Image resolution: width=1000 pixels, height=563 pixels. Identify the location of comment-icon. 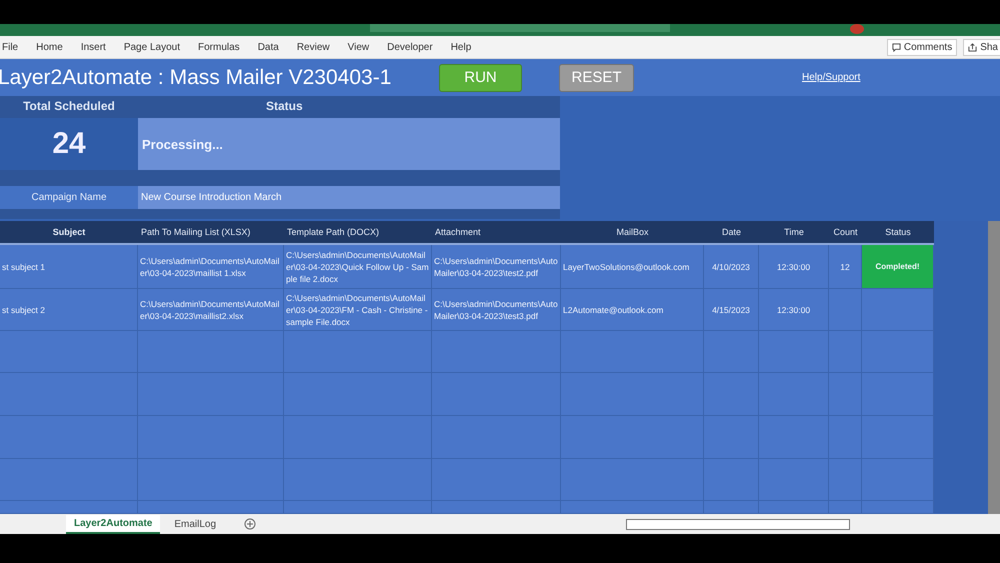
(896, 47).